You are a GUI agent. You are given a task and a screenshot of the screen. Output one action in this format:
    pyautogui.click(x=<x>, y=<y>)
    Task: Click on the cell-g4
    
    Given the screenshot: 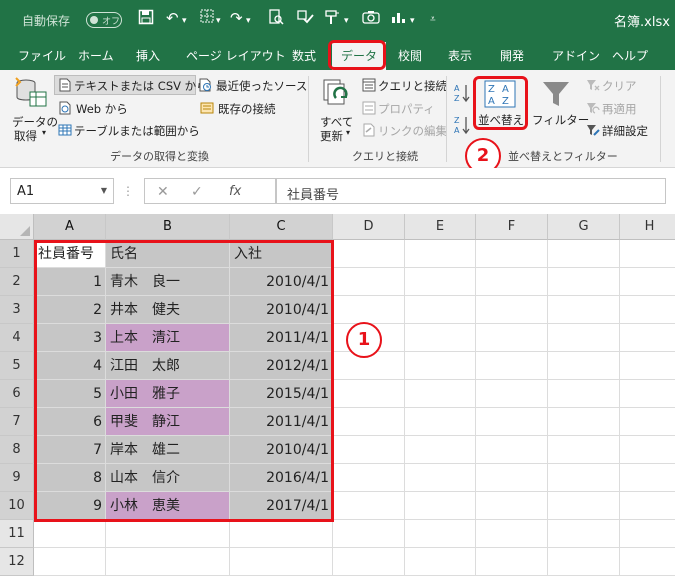 What is the action you would take?
    pyautogui.click(x=584, y=338)
    